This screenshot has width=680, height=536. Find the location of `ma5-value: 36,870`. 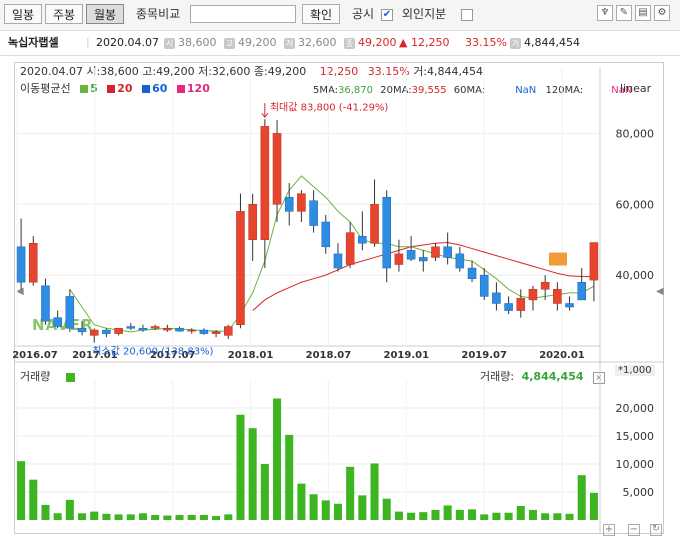

ma5-value: 36,870 is located at coordinates (356, 90).